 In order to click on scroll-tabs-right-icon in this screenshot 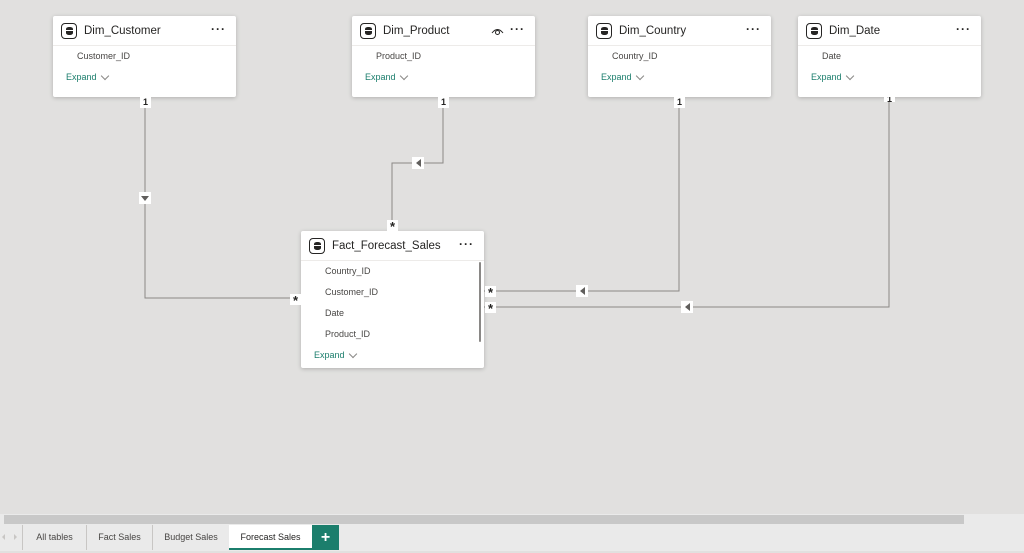, I will do `click(15, 537)`.